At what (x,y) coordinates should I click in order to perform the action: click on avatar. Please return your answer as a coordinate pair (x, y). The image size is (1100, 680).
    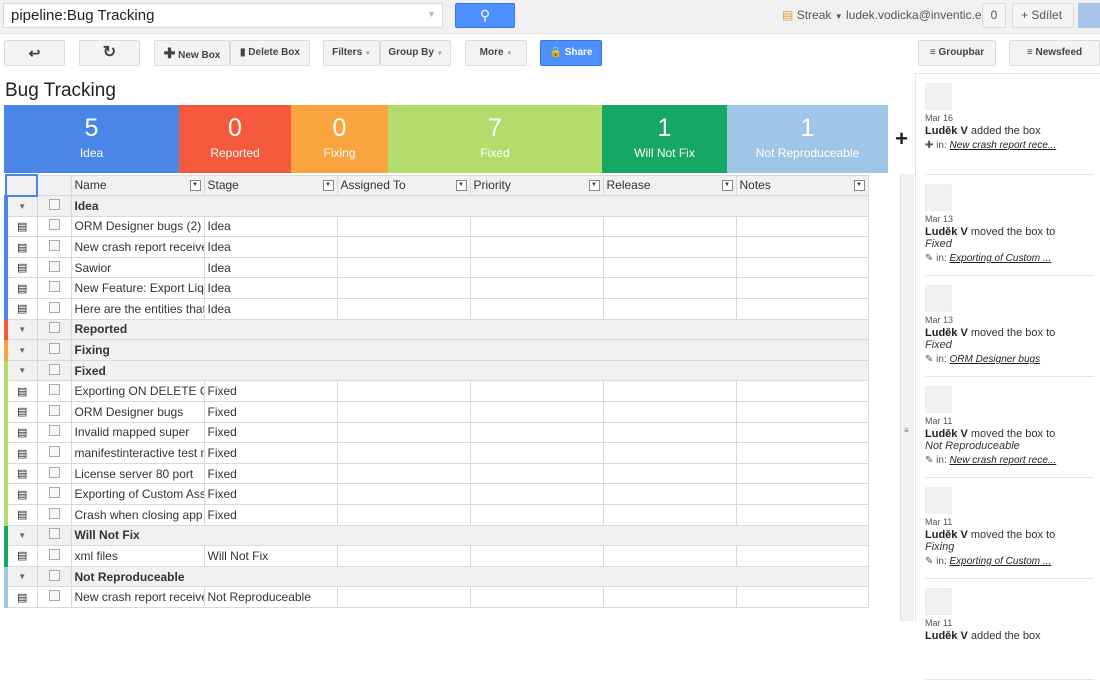
    Looking at the image, I should click on (1089, 15).